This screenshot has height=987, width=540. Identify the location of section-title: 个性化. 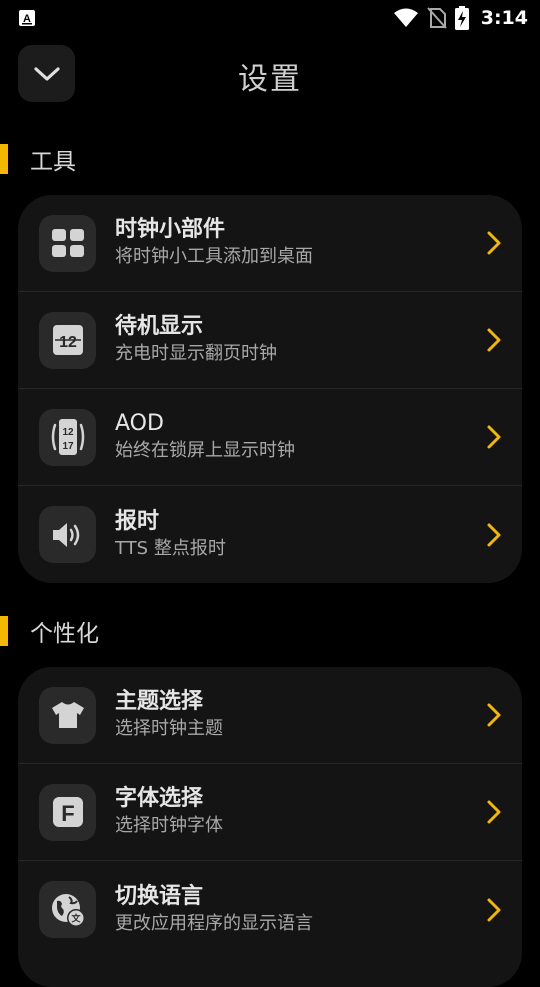
(64, 634).